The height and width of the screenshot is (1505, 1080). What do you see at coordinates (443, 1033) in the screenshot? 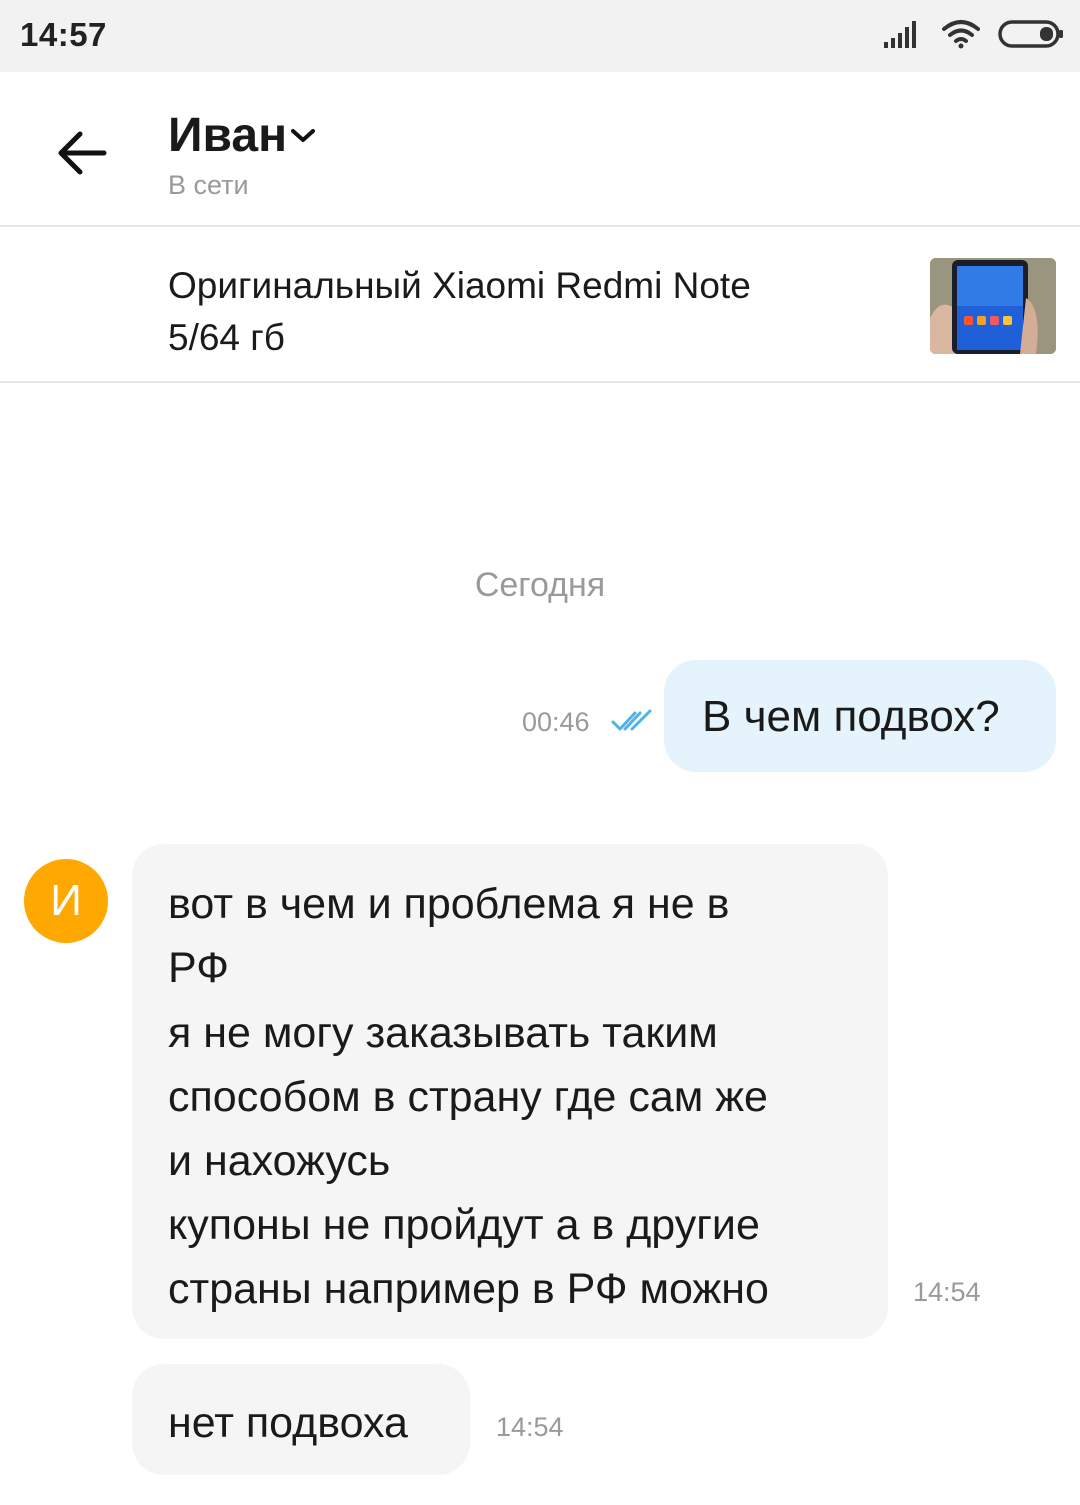
I see `message-text-line: я не могу заказывать таким` at bounding box center [443, 1033].